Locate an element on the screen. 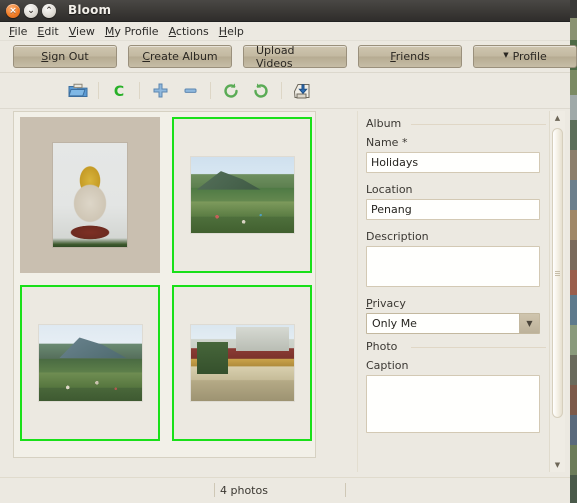 Image resolution: width=577 pixels, height=503 pixels. photo-thumbnail-temple is located at coordinates (242, 363).